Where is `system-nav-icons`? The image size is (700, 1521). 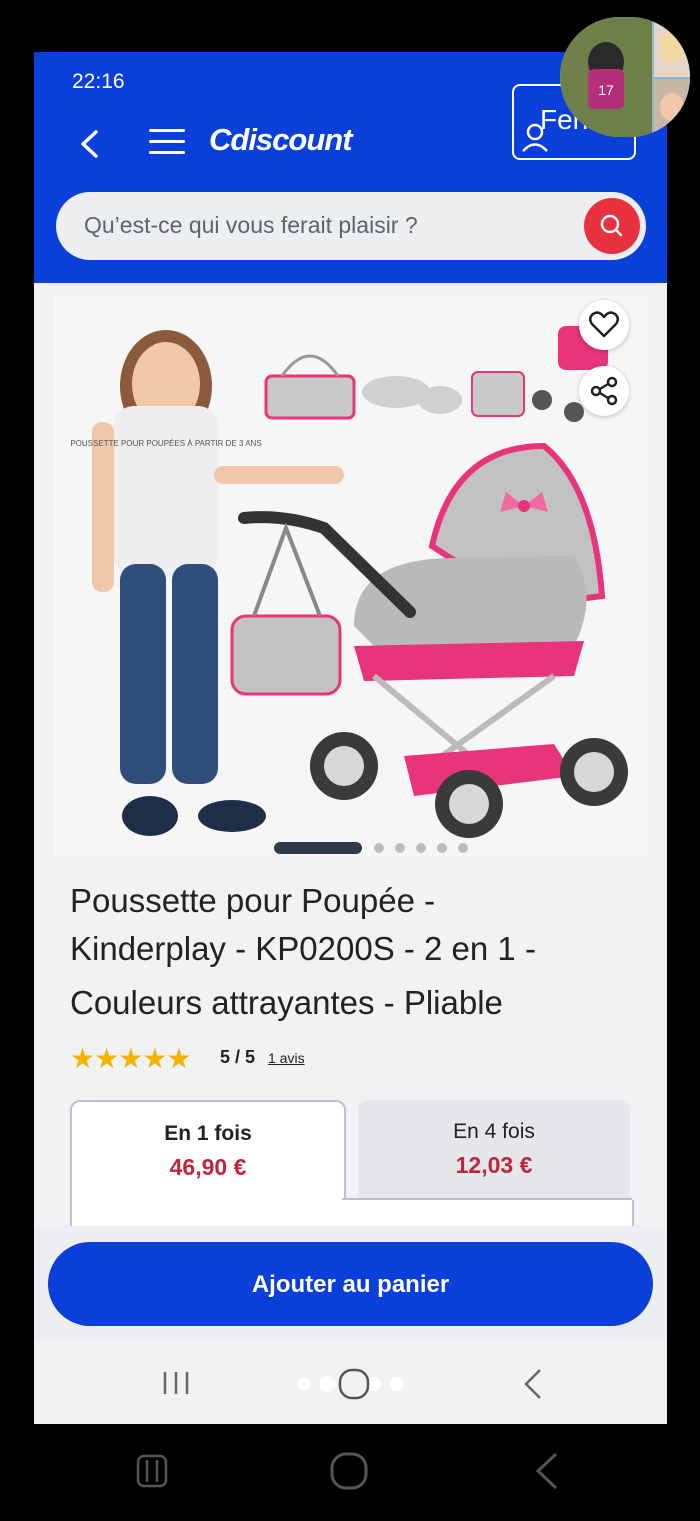
system-nav-icons is located at coordinates (347, 1471).